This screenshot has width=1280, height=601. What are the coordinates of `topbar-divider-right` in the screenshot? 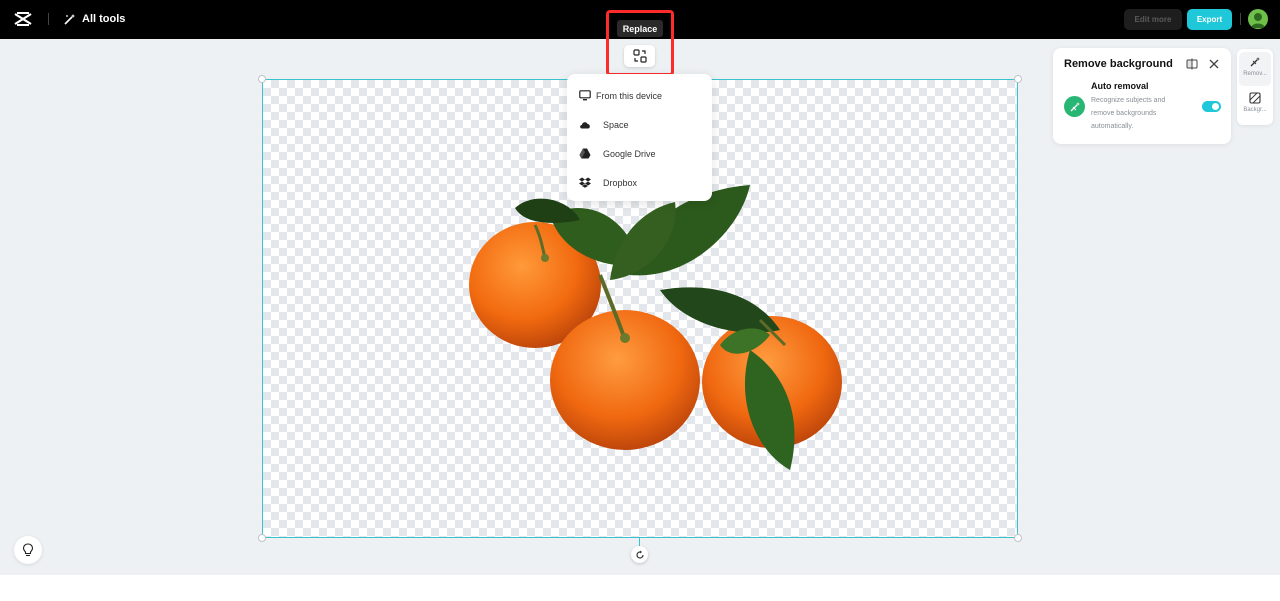 It's located at (1240, 19).